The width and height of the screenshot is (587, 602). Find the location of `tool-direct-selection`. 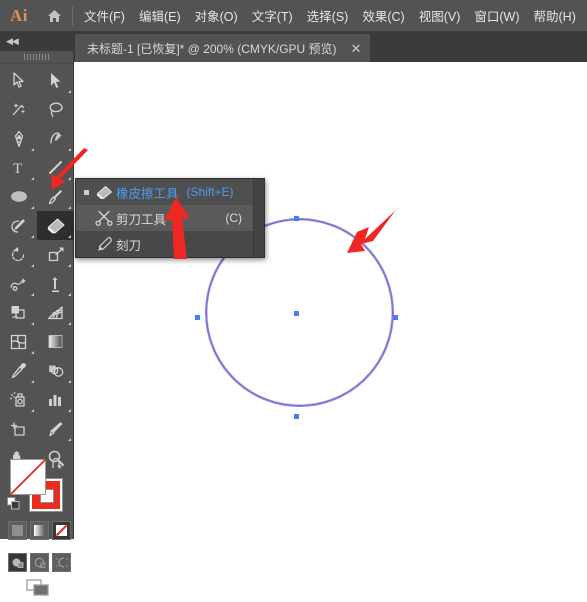

tool-direct-selection is located at coordinates (55, 80).